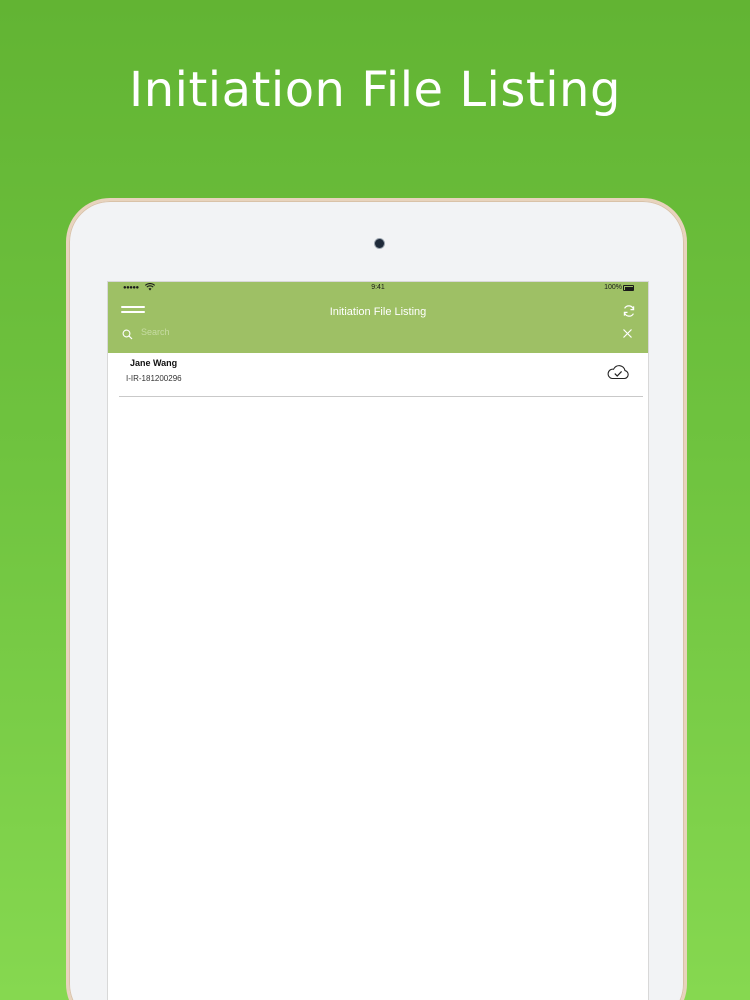  Describe the element at coordinates (127, 333) in the screenshot. I see `search-icon` at that location.